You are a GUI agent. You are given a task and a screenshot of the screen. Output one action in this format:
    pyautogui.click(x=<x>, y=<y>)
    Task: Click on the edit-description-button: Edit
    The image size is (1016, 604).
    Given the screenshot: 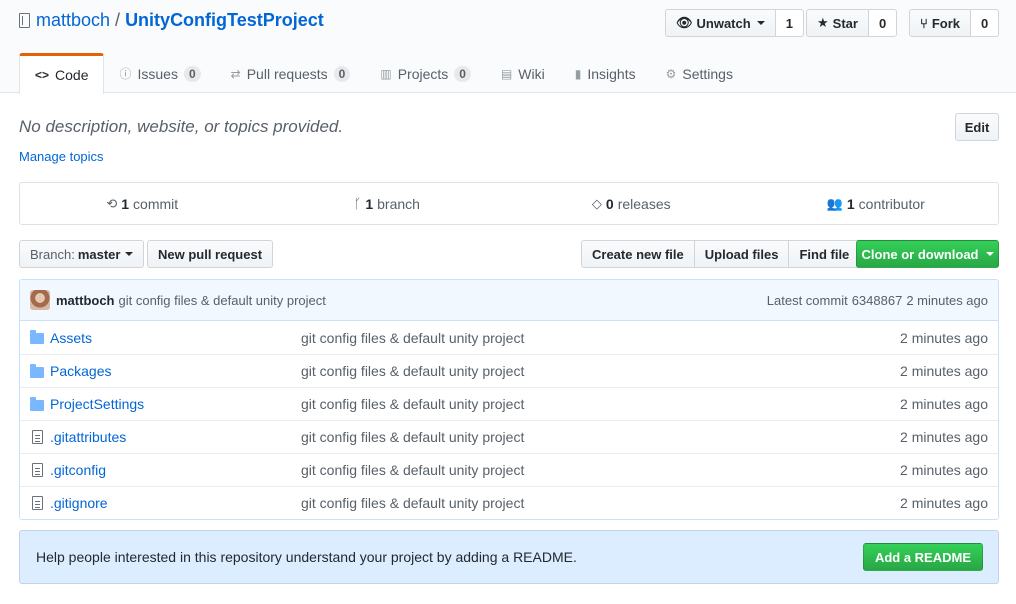 What is the action you would take?
    pyautogui.click(x=977, y=127)
    